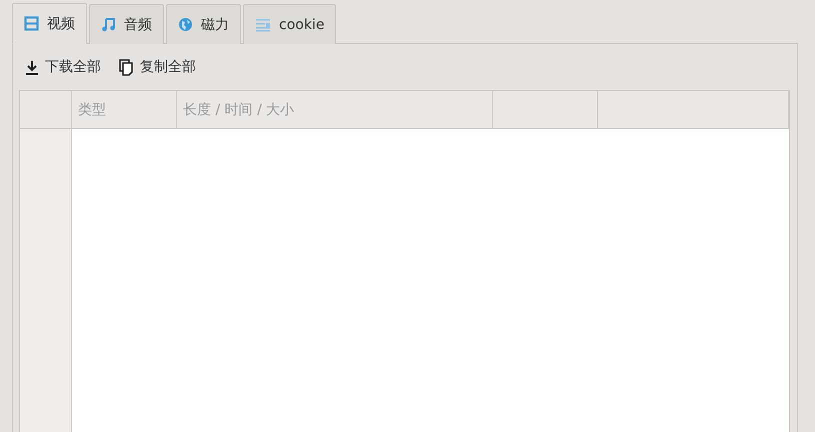 This screenshot has width=815, height=432. Describe the element at coordinates (49, 23) in the screenshot. I see `tab: 视频` at that location.